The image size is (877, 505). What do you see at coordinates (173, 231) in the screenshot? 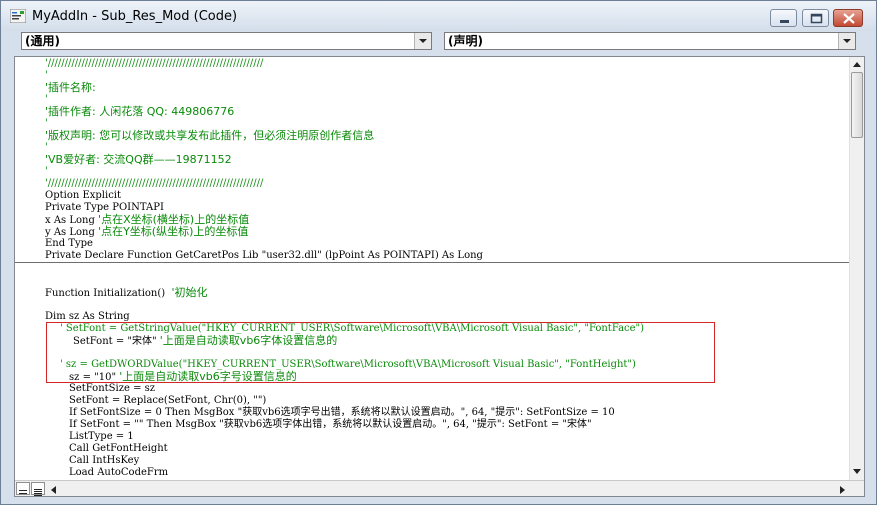
I see `code-comment: '点在Y坐标(纵坐标)上的坐标值` at bounding box center [173, 231].